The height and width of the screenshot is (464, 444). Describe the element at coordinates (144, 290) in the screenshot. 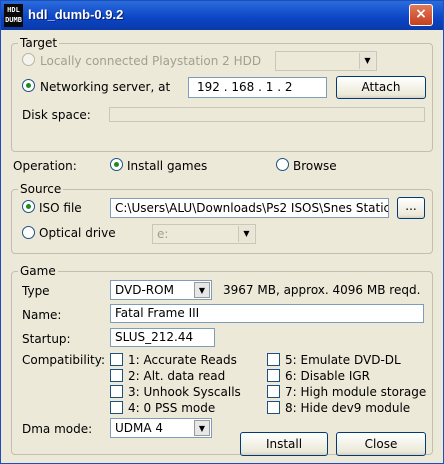

I see `type-value: DVD-ROM` at that location.